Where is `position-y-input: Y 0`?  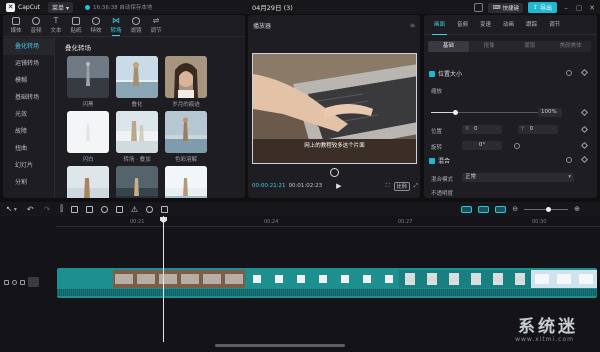 position-y-input: Y 0 is located at coordinates (538, 129).